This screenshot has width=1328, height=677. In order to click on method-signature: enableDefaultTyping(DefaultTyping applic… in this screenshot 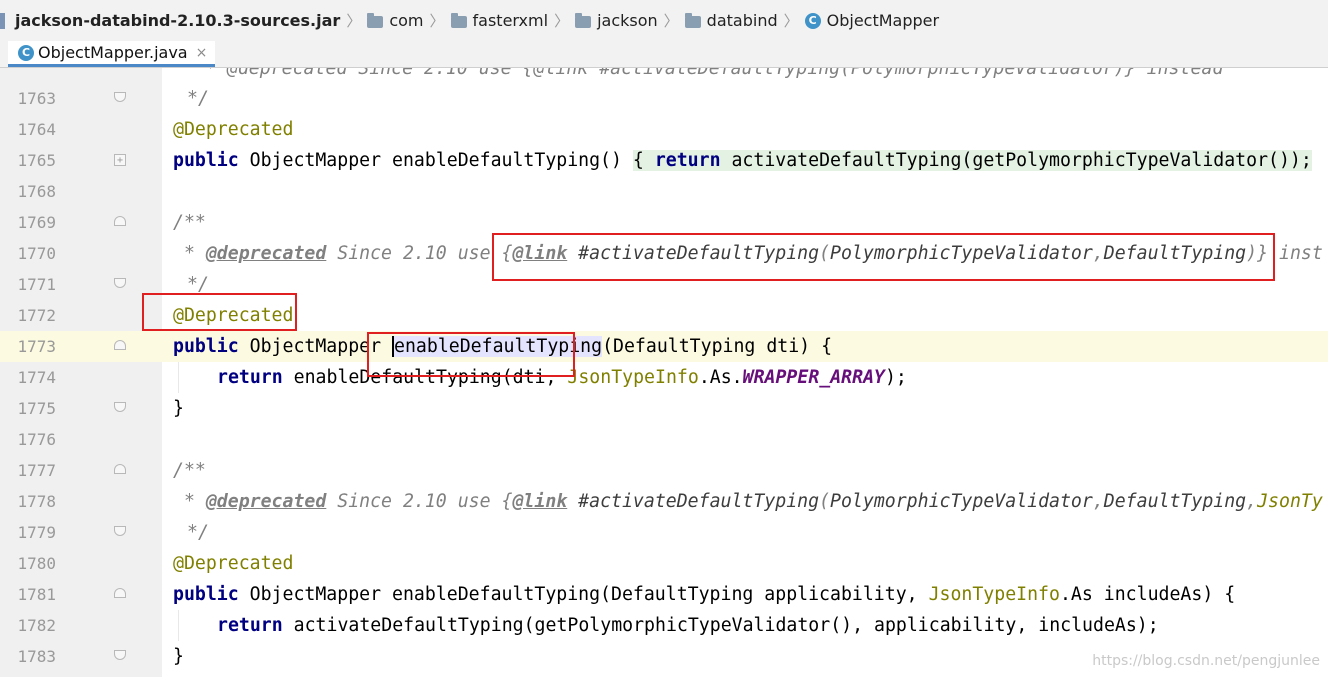, I will do `click(660, 594)`.